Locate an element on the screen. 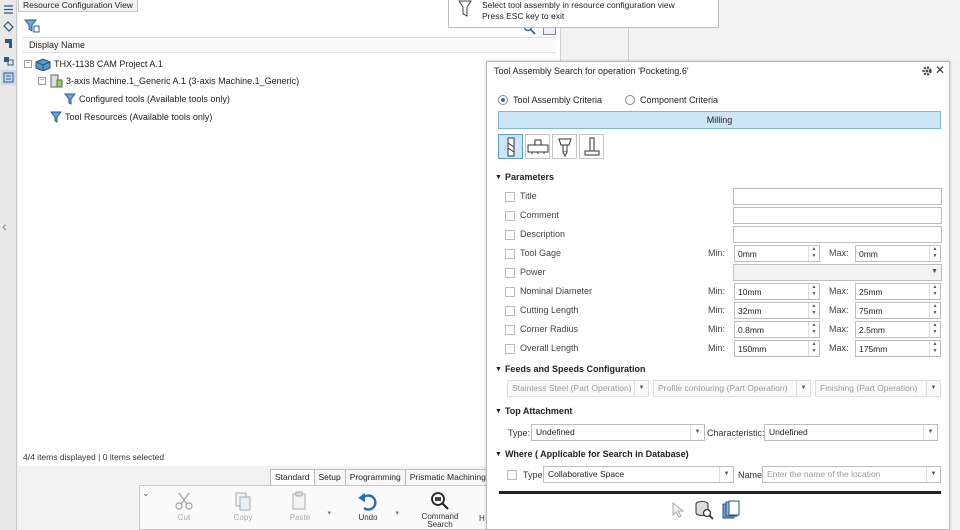 The height and width of the screenshot is (530, 960). resource-icon is located at coordinates (8, 60).